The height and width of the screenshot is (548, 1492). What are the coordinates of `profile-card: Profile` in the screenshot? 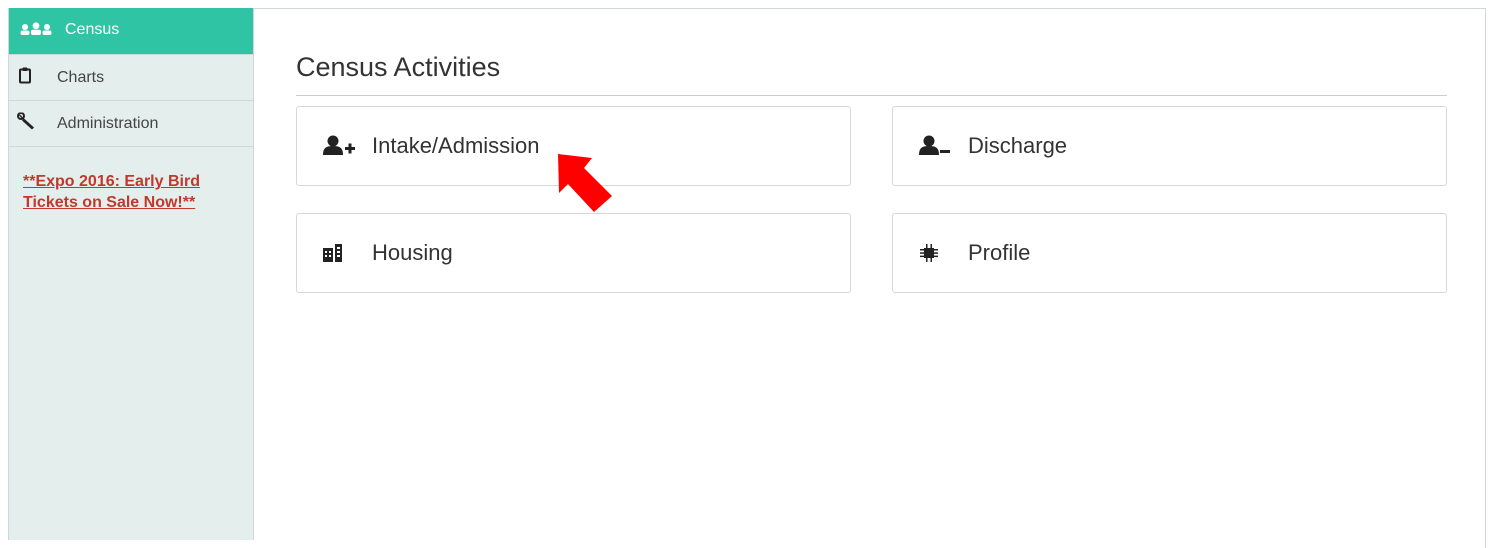 It's located at (1169, 253).